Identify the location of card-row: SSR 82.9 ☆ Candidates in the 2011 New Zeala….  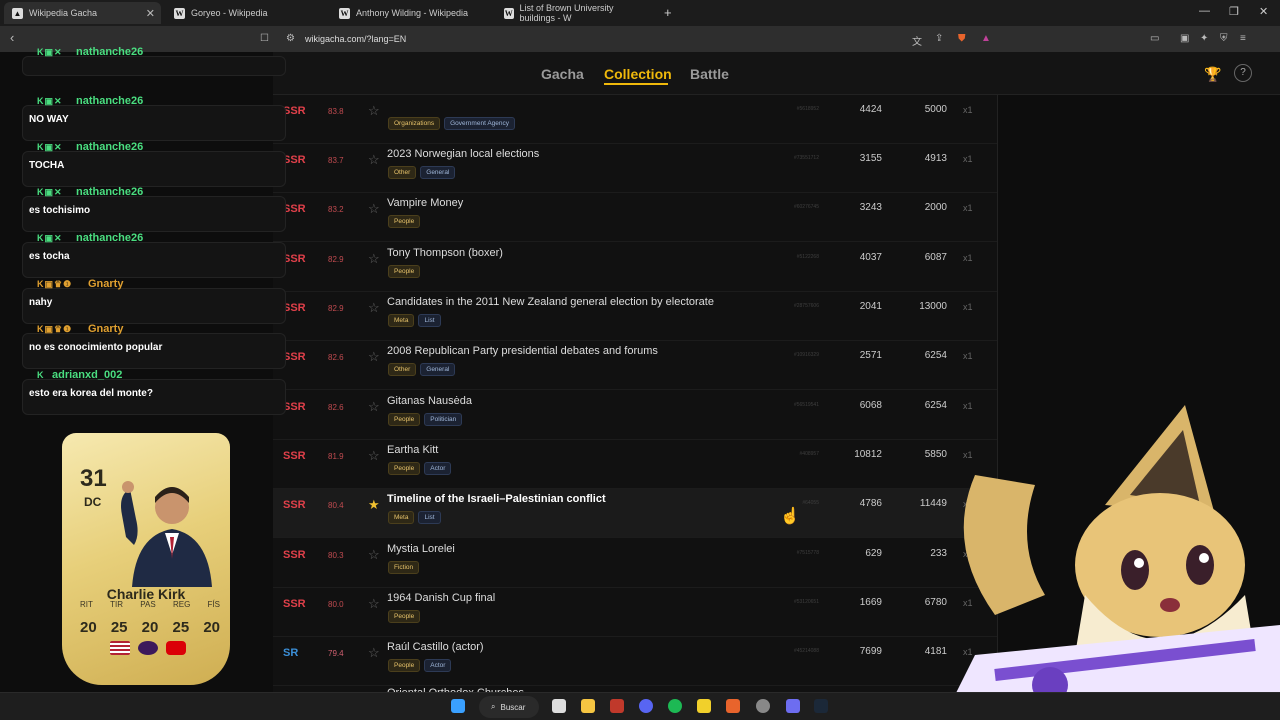
(635, 316).